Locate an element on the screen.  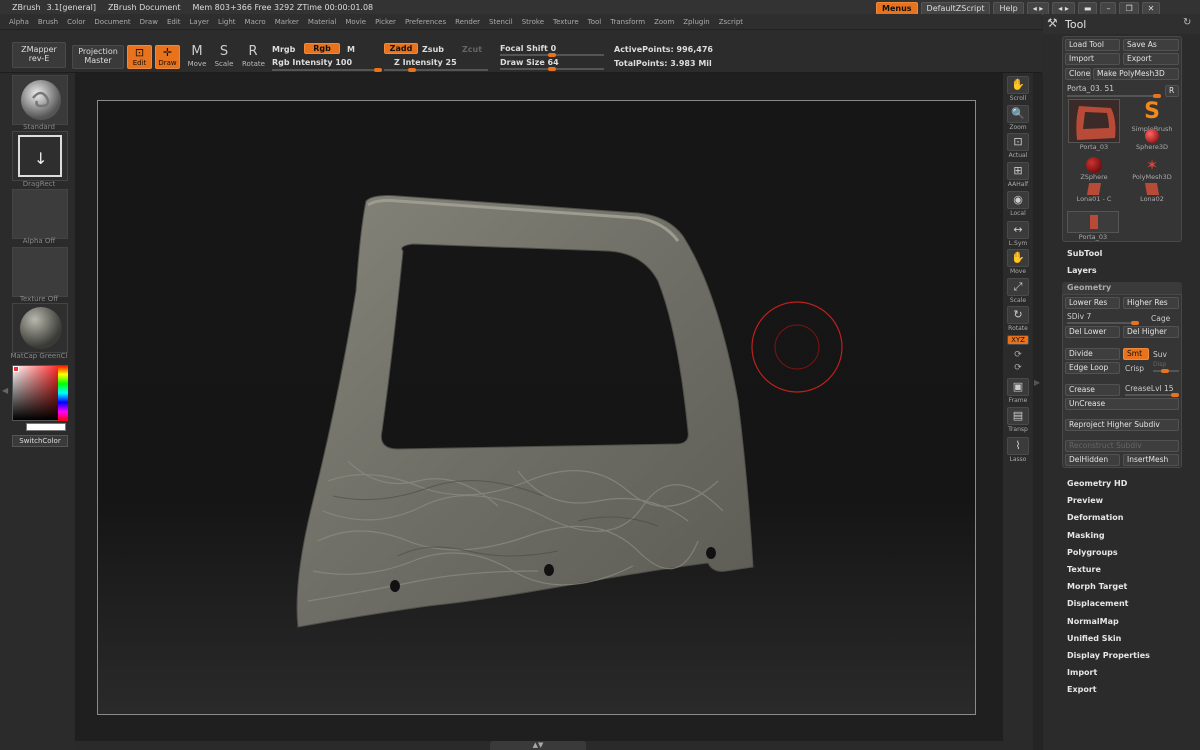
section-morph-target: Morph Target is located at coordinates (1097, 586).